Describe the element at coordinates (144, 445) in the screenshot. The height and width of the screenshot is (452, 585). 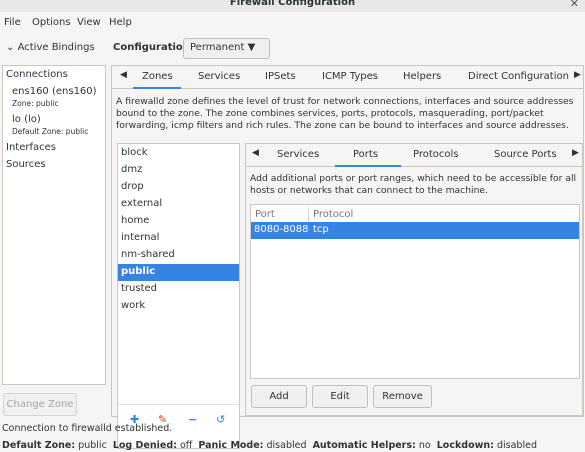
I see `log-denied-label: Log Denied:` at that location.